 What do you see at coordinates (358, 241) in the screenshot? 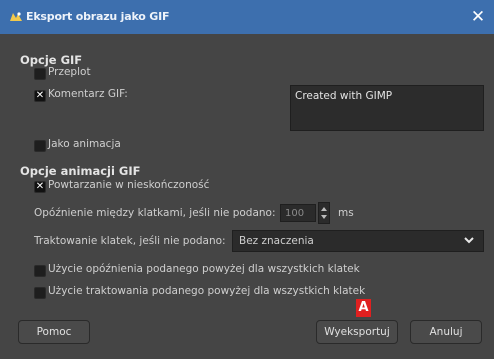
I see `disposal-select: Bez znaczenia` at bounding box center [358, 241].